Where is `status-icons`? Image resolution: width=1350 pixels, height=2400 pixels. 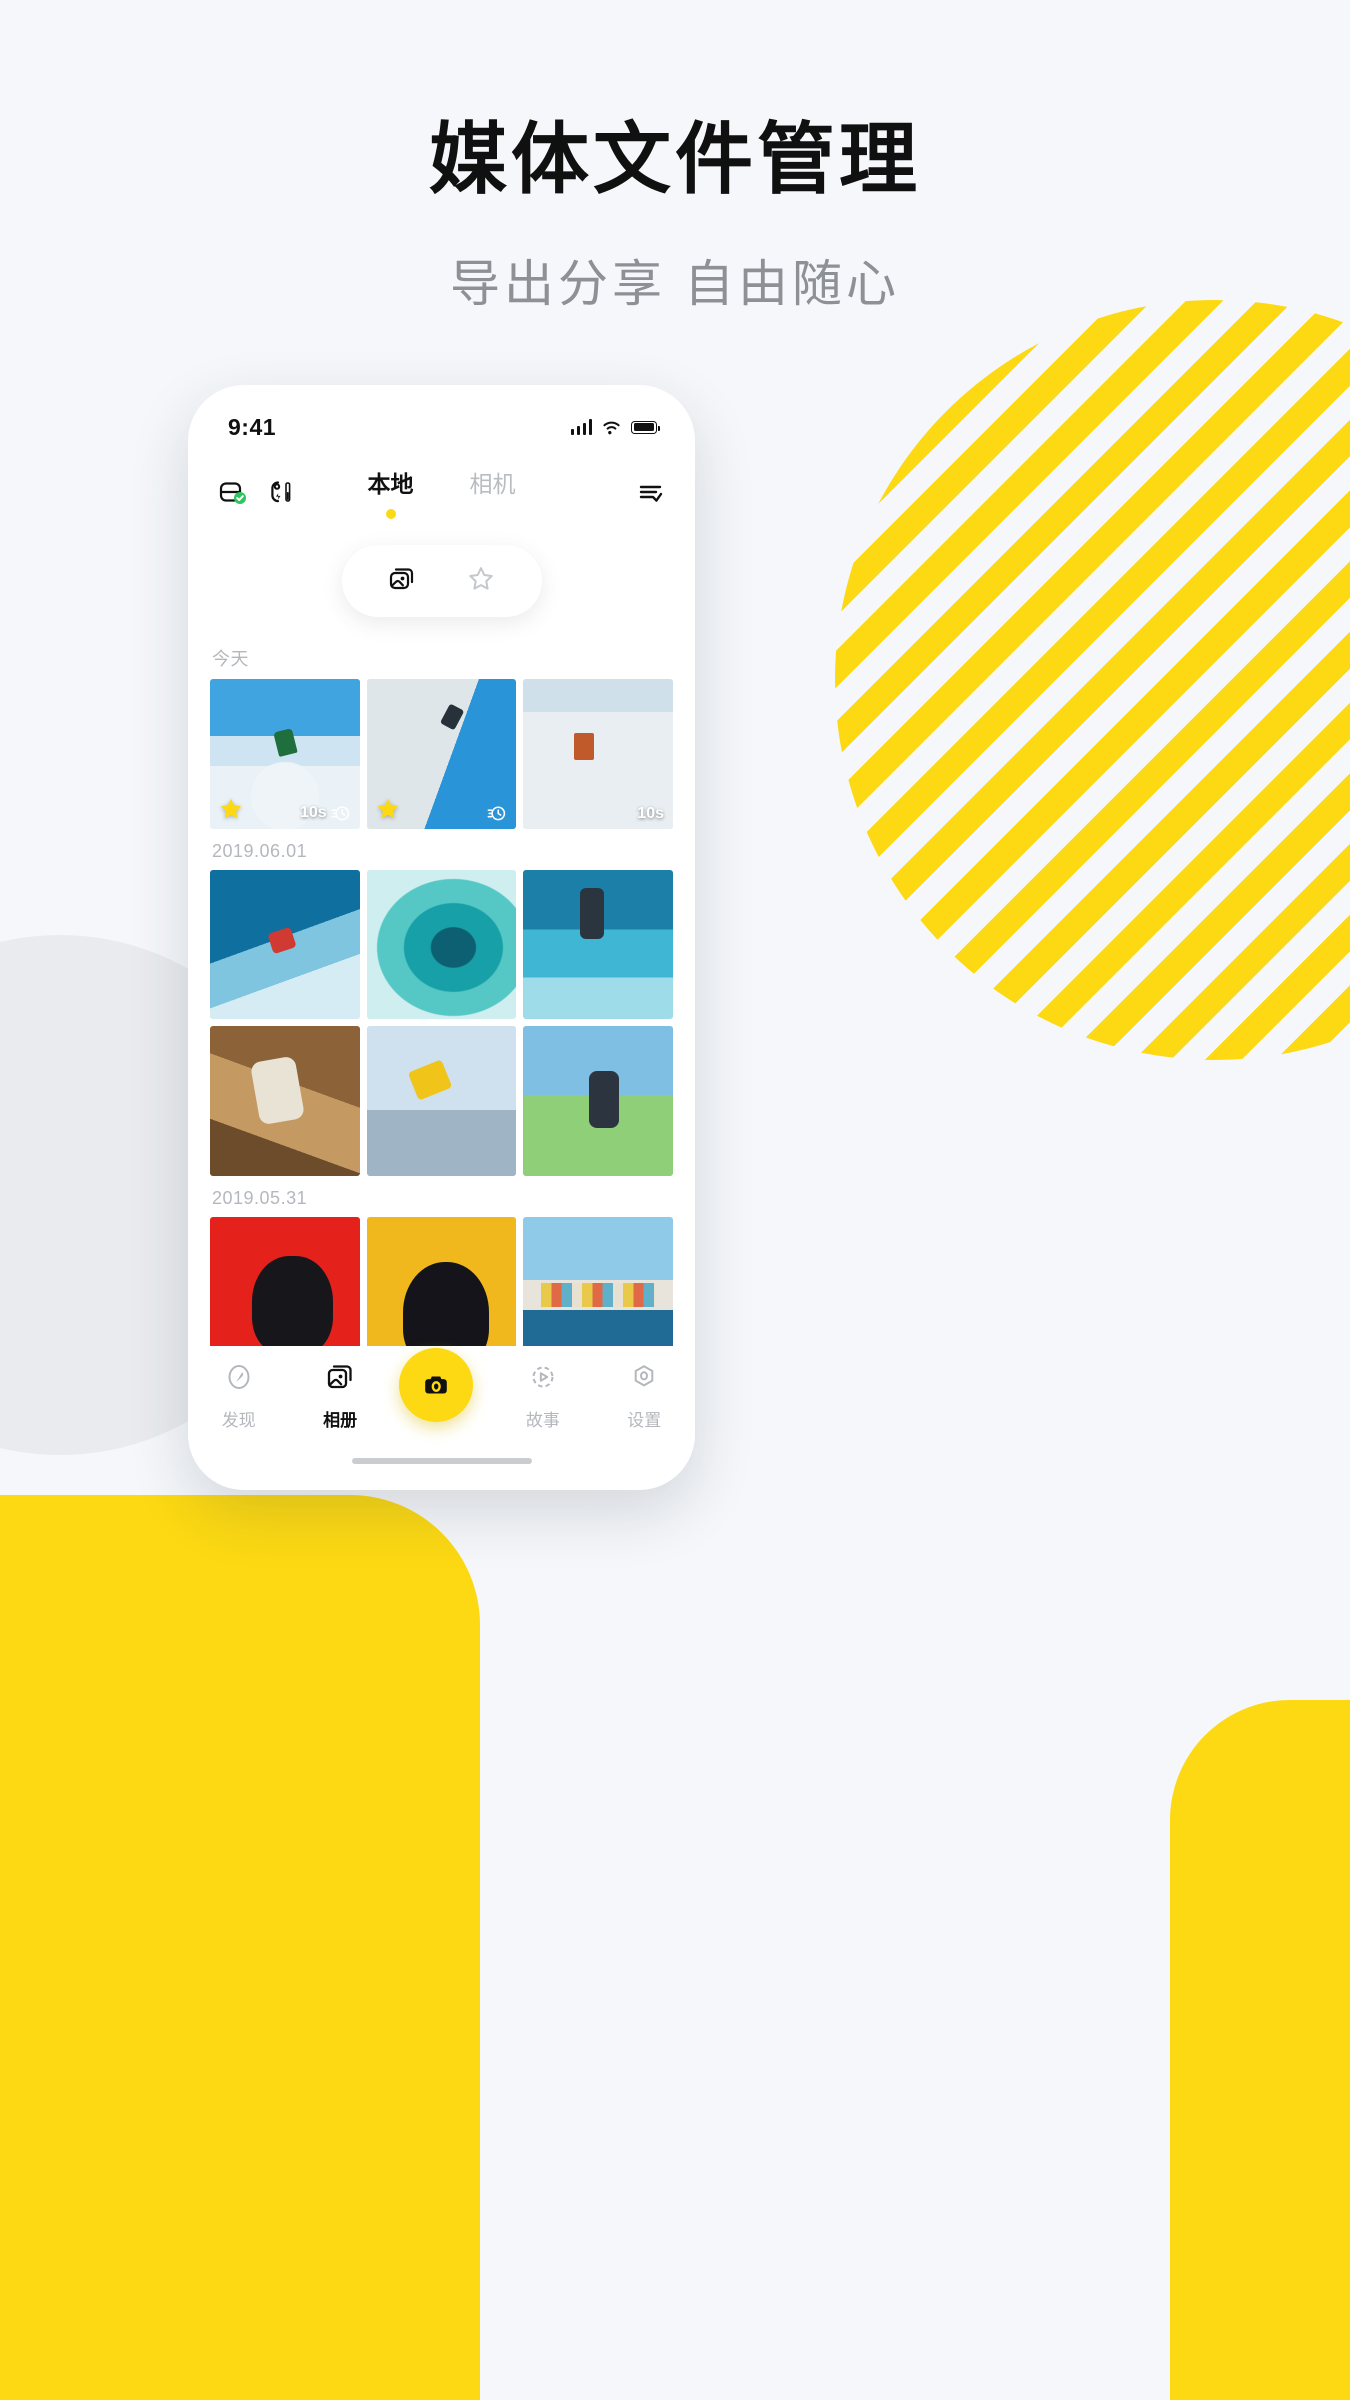
status-icons is located at coordinates (615, 427).